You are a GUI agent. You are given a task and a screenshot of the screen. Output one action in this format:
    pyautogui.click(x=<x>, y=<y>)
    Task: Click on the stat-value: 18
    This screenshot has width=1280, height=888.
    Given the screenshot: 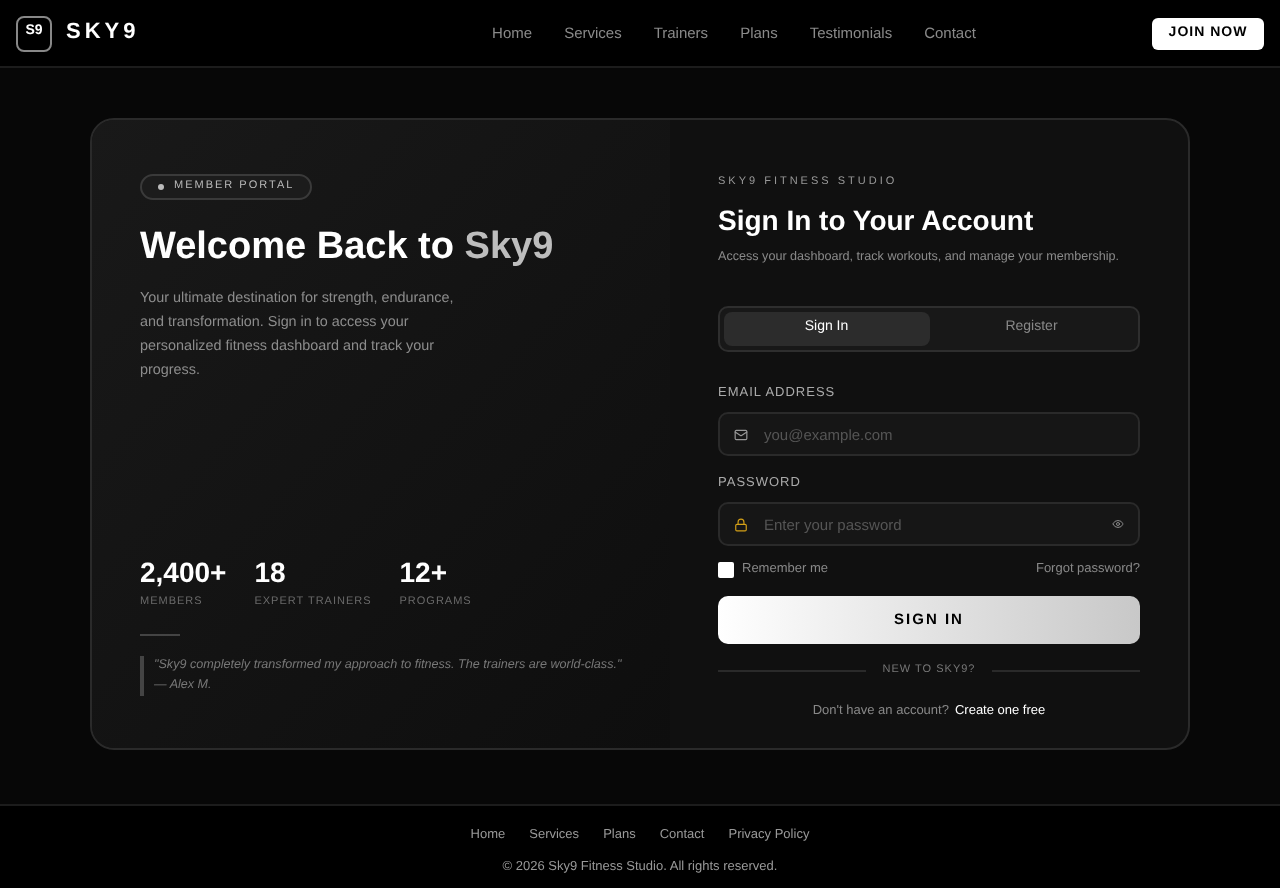 What is the action you would take?
    pyautogui.click(x=271, y=571)
    